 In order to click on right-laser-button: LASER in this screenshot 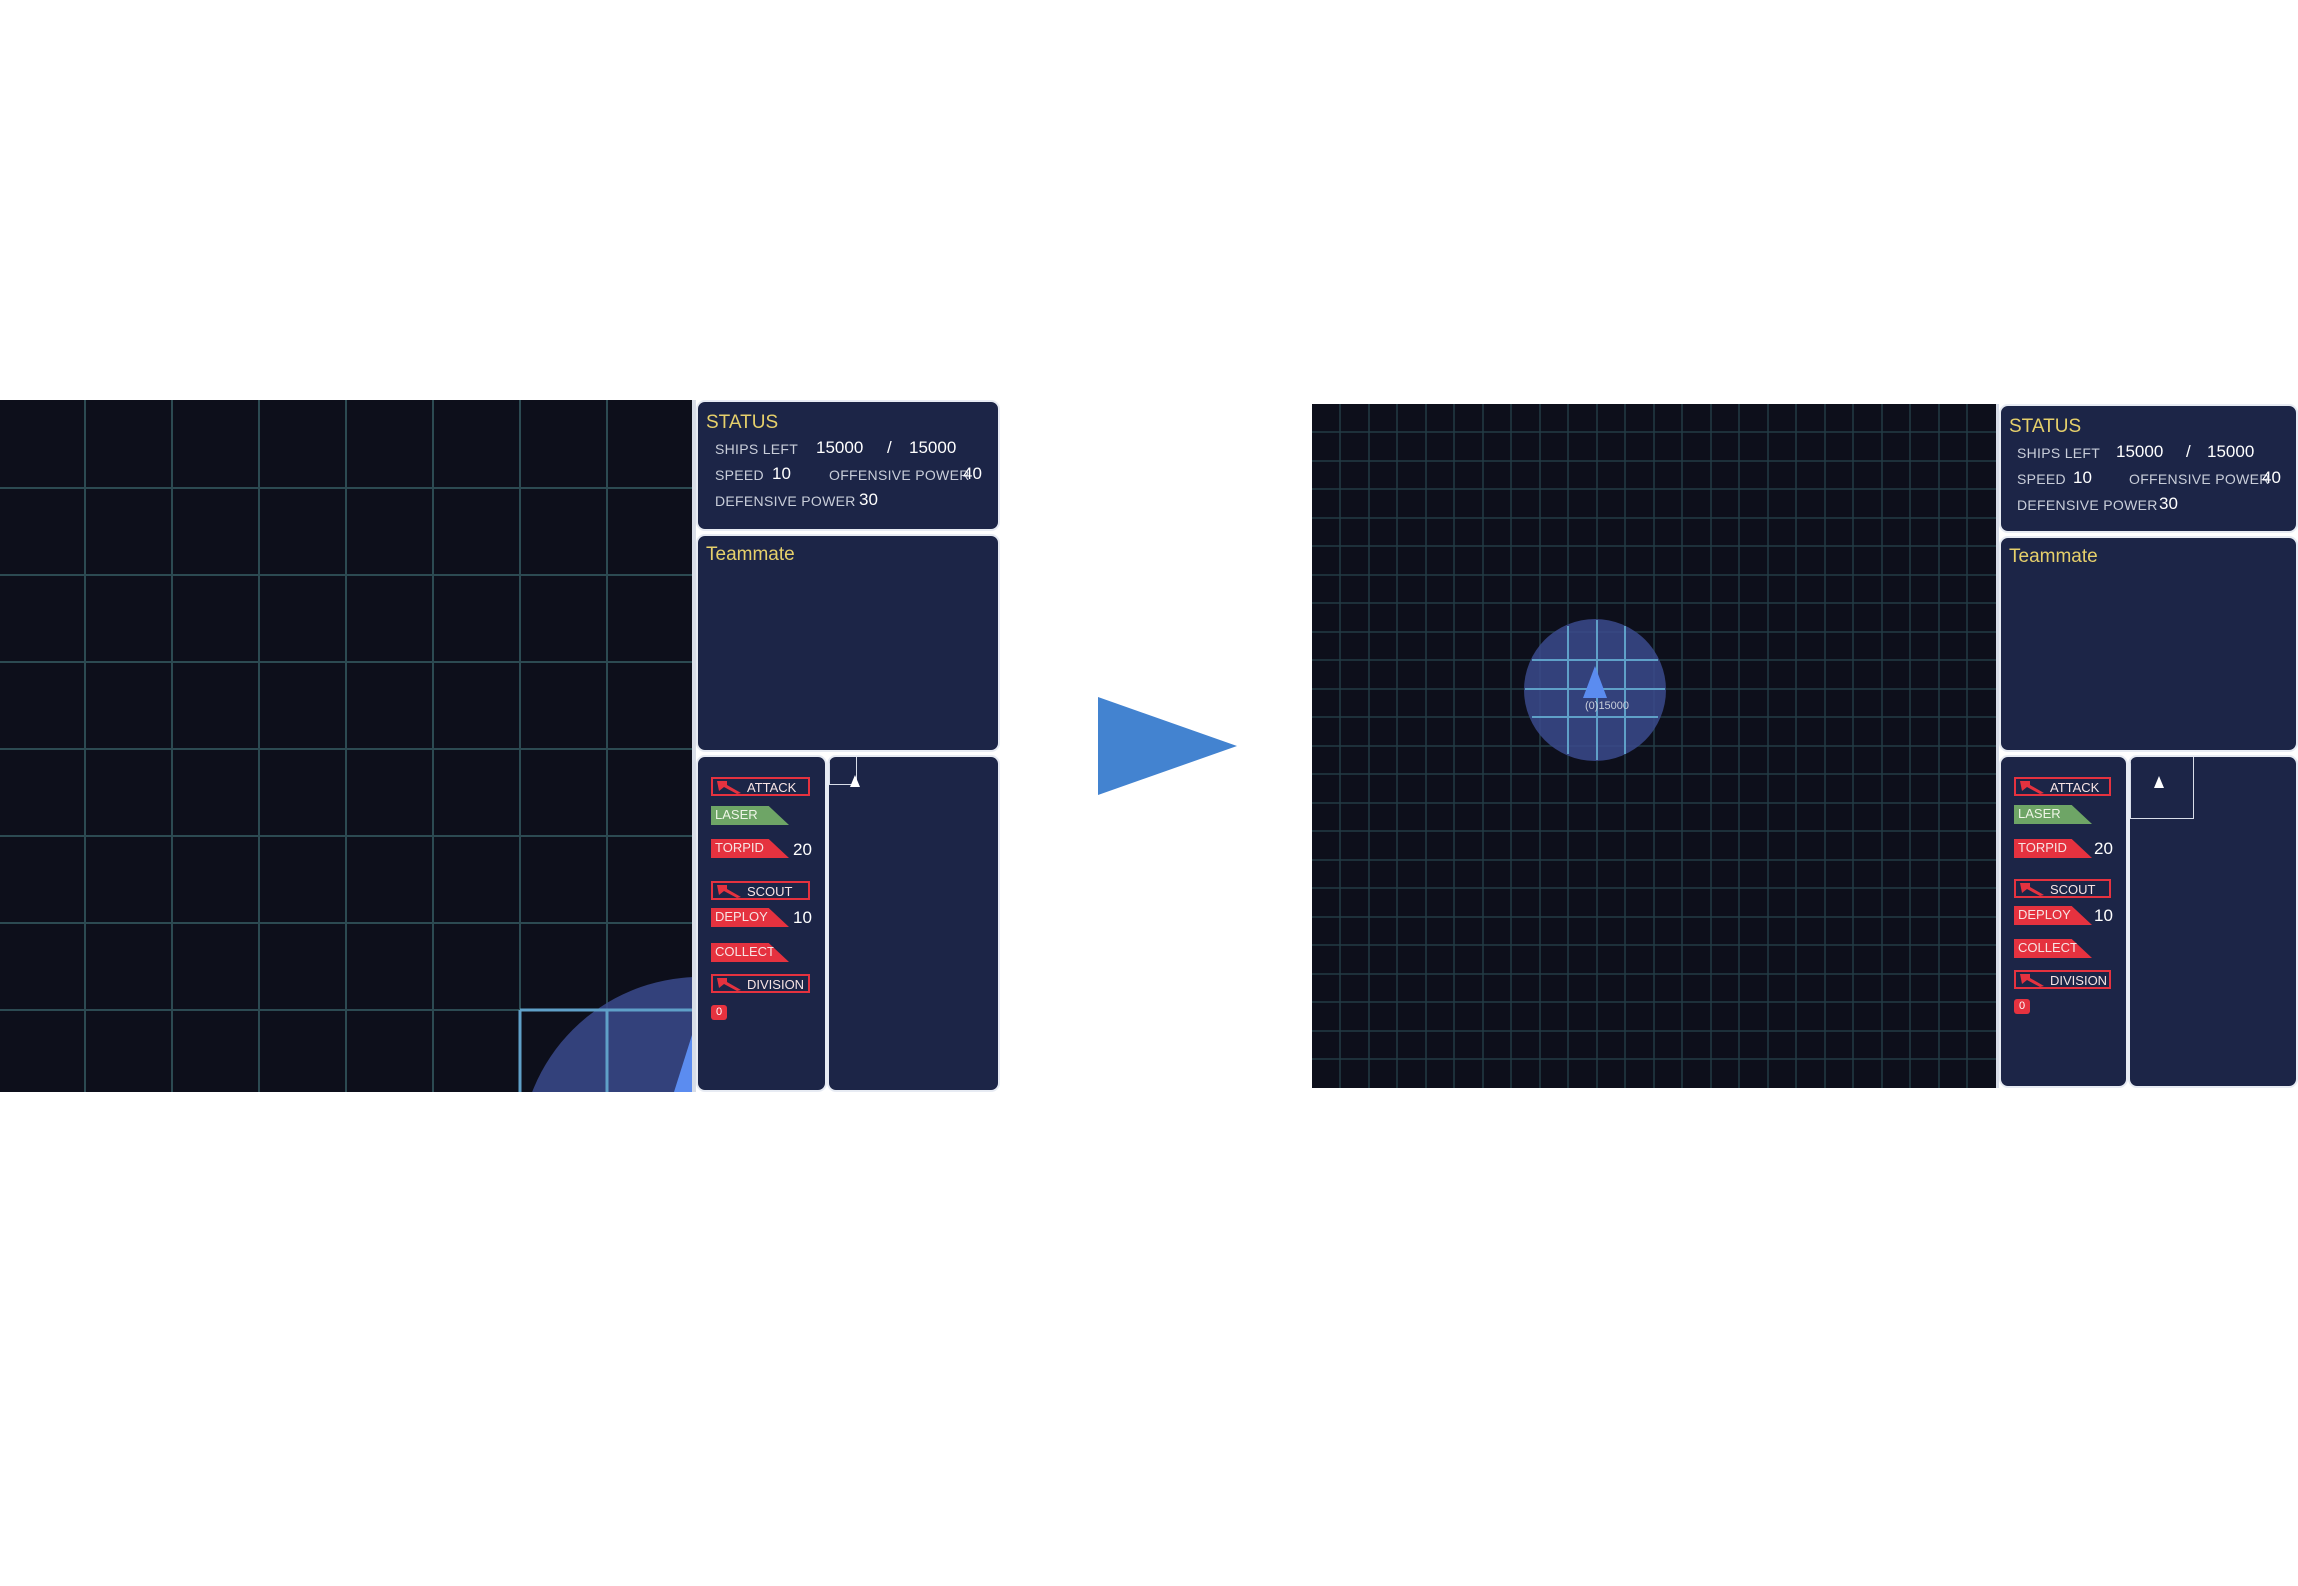, I will do `click(2053, 814)`.